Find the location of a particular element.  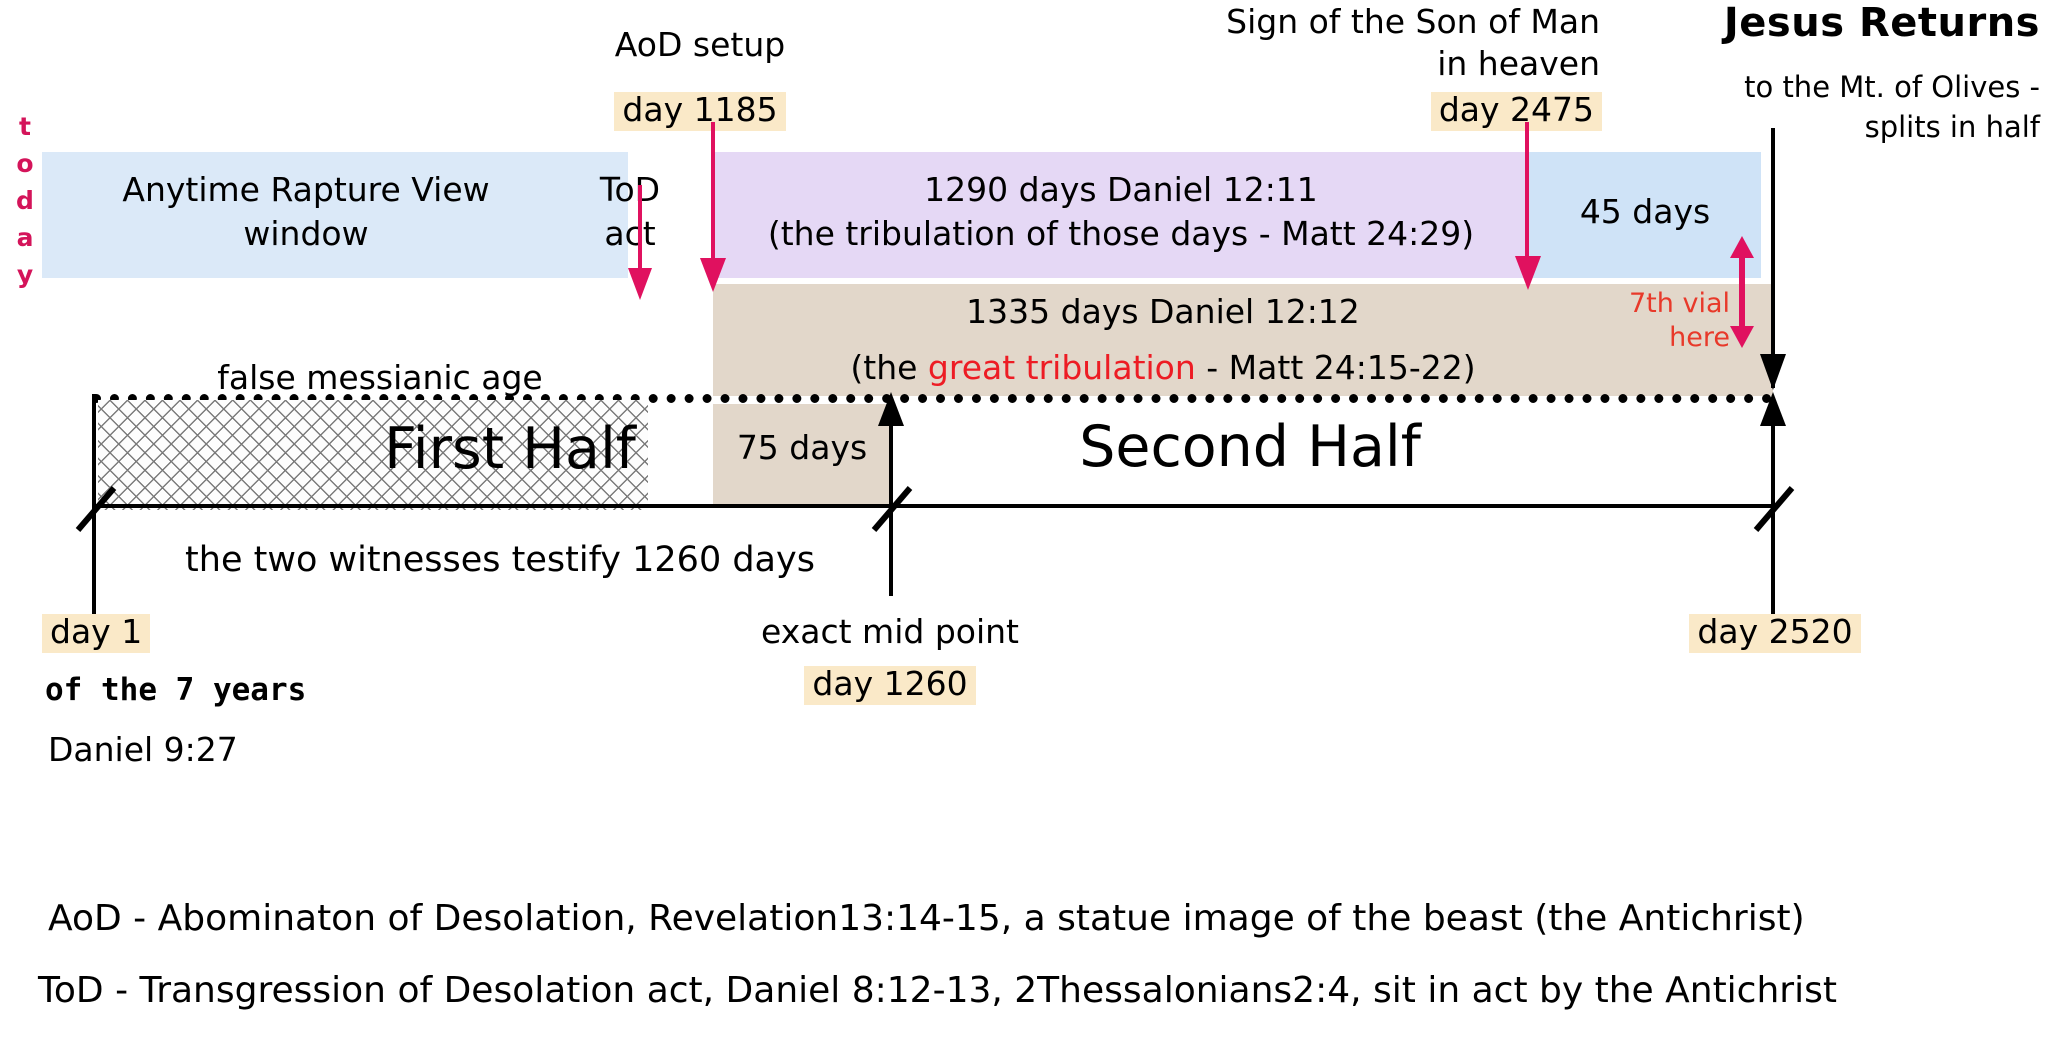

days-1290-line1: 1290 days Daniel 12:11 is located at coordinates (1121, 189).